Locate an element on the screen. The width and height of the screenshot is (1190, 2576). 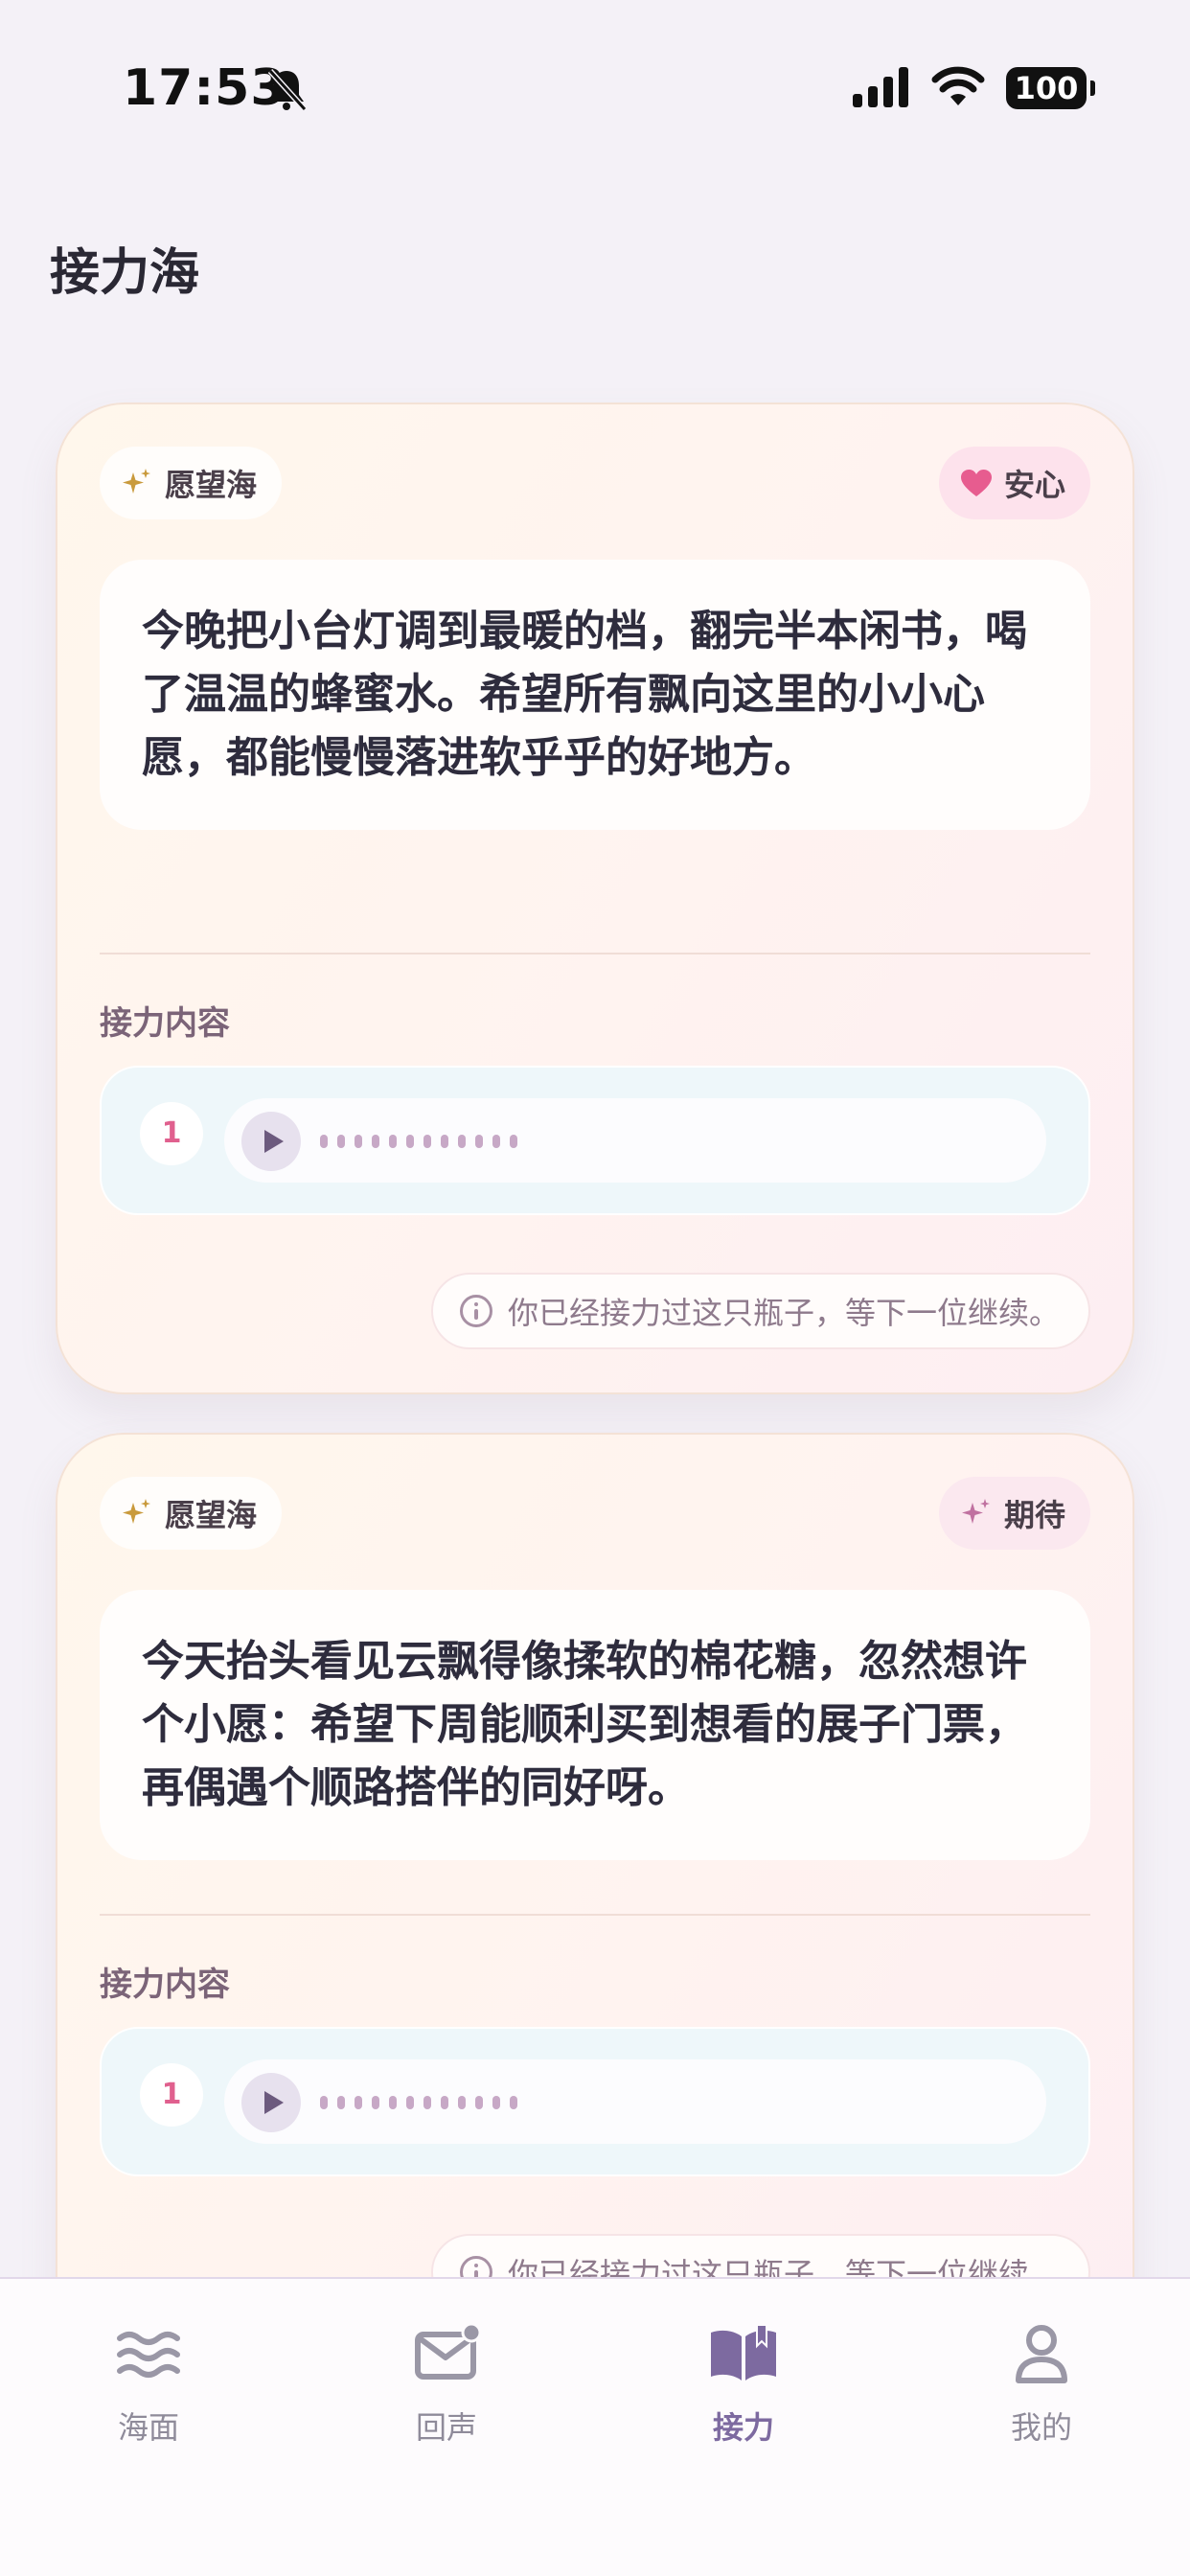
status-time: 17:53 is located at coordinates (205, 88).